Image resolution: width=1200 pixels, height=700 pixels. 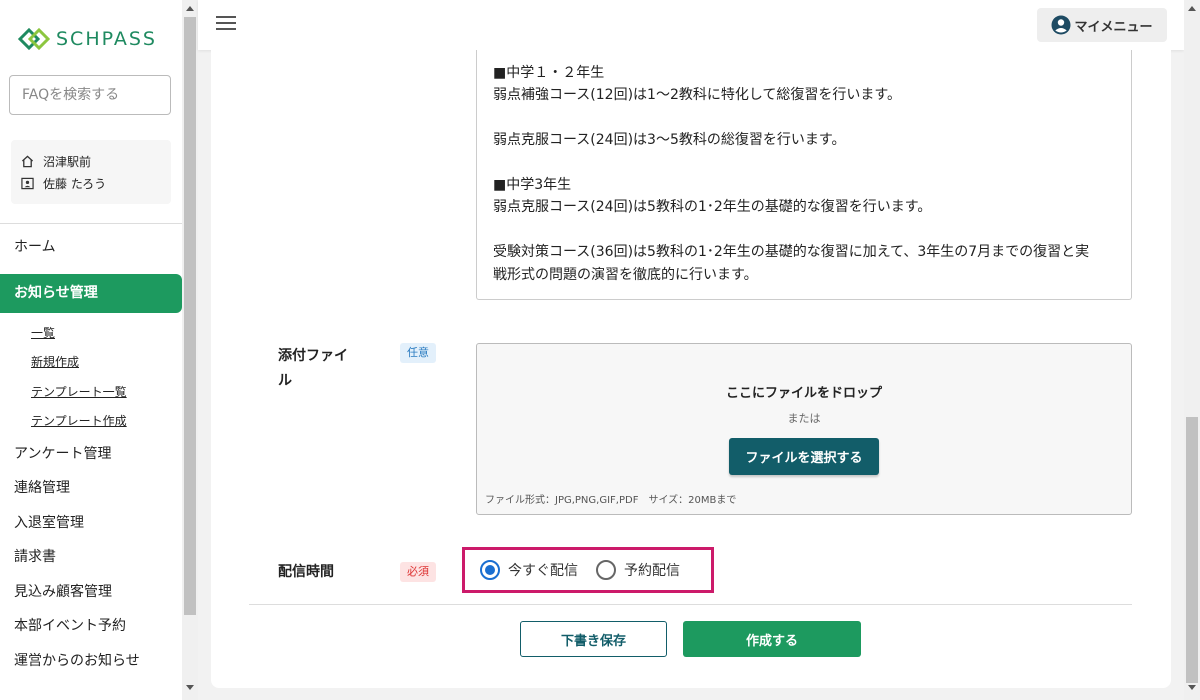 I want to click on delivery-highlight-frame: 今すぐ配信 予約配信, so click(x=588, y=570).